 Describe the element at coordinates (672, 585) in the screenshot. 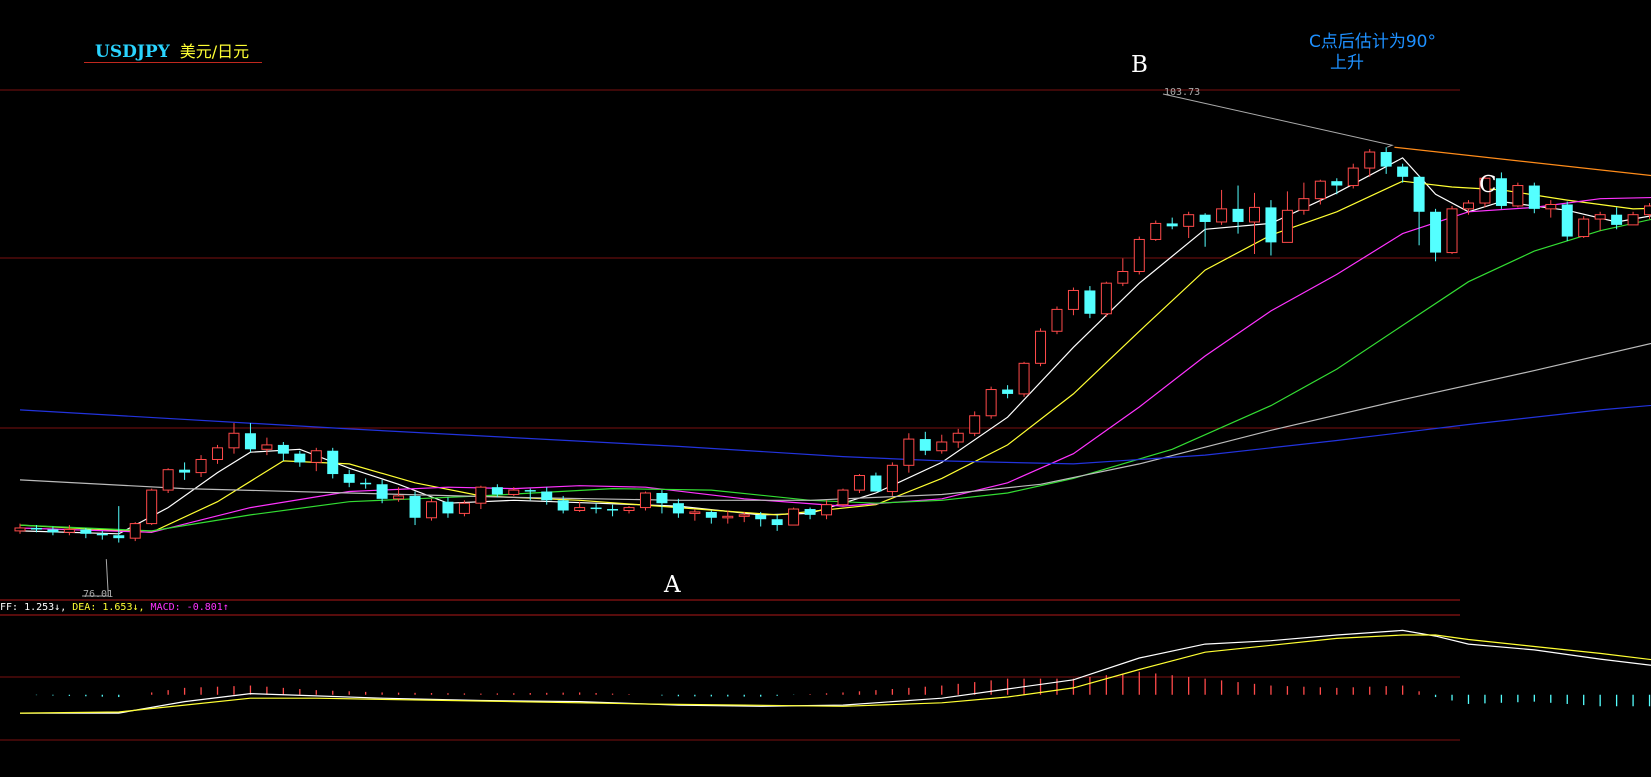

I see `point-a-label: A` at that location.